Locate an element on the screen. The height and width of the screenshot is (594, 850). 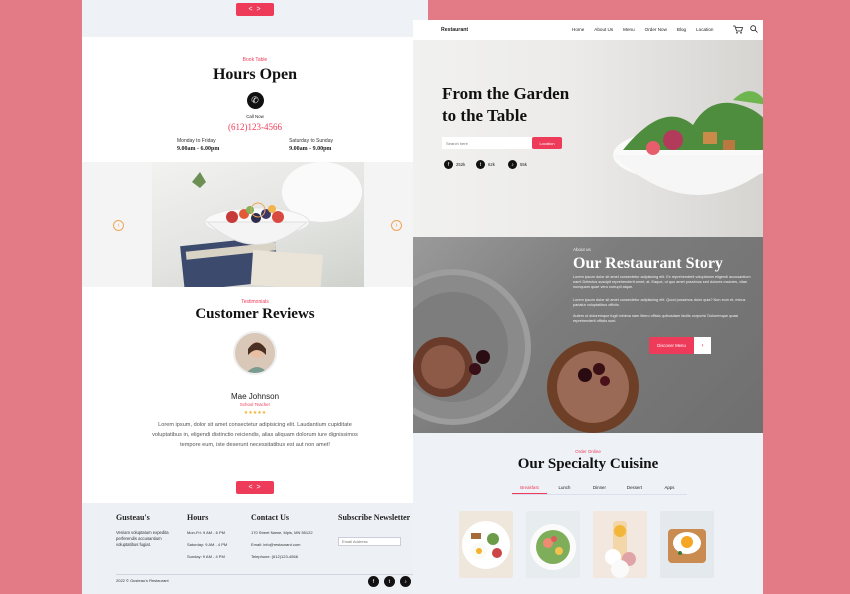
carousel-next-button: › is located at coordinates (396, 225).